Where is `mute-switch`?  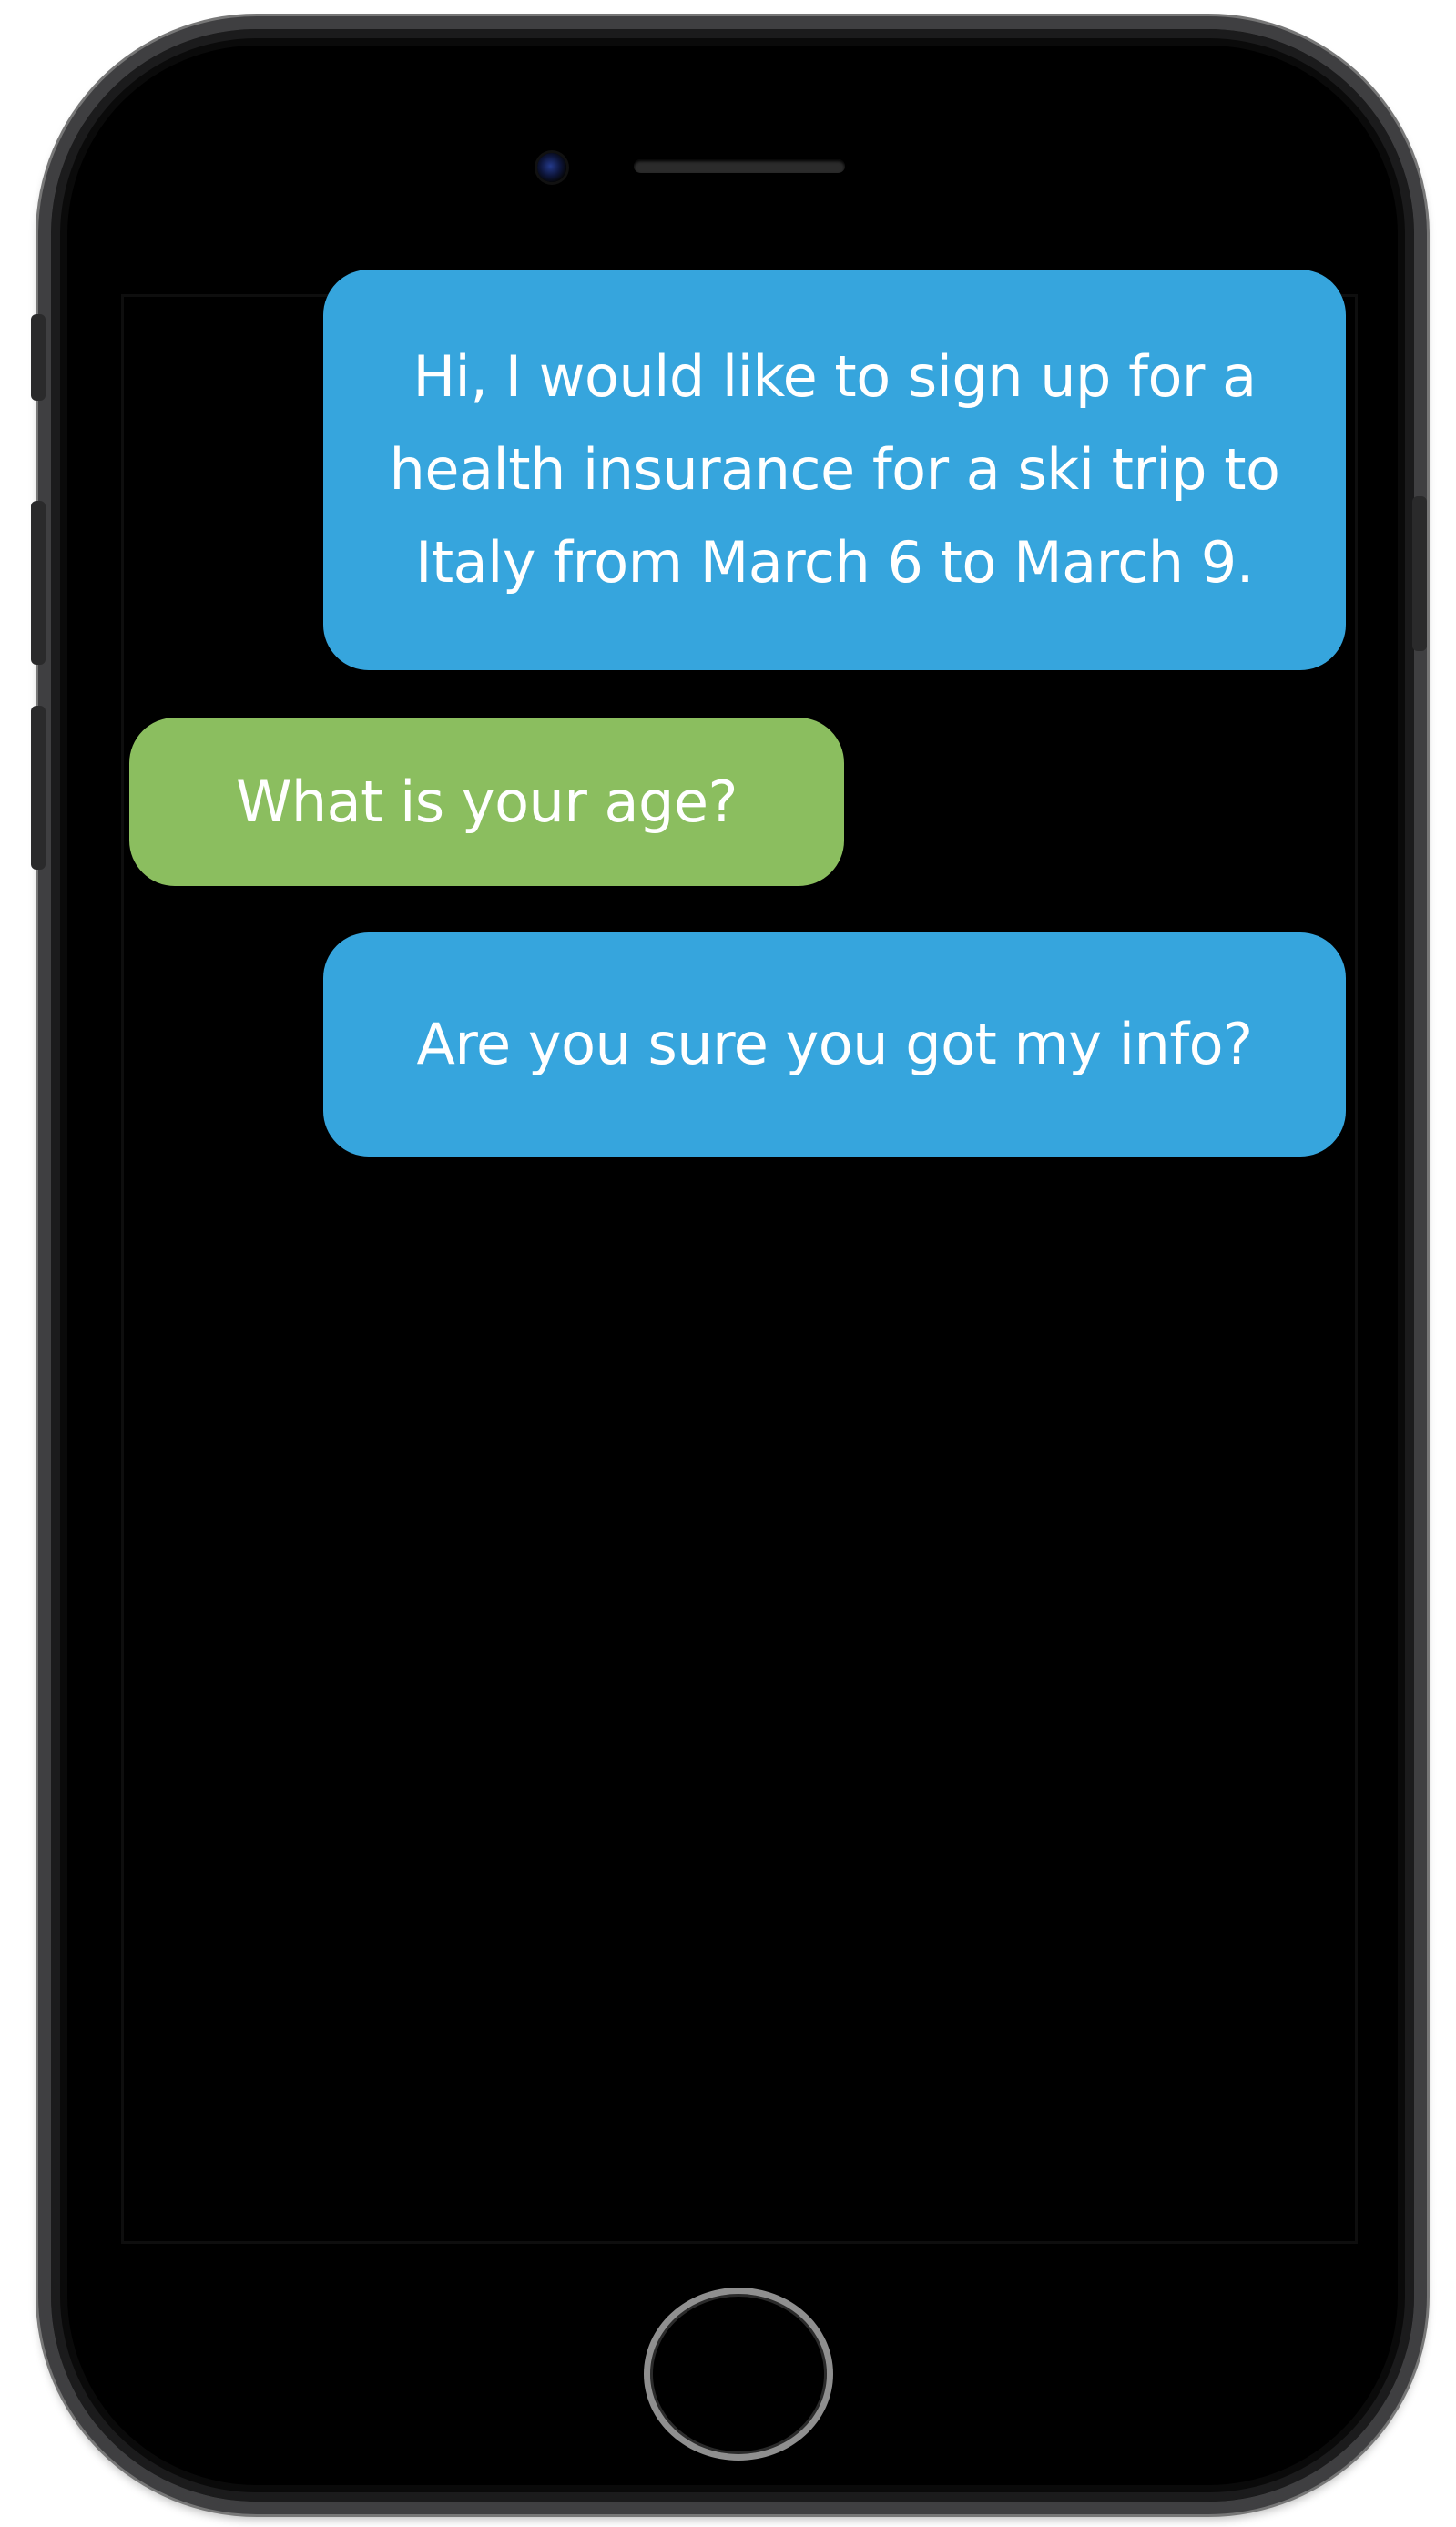
mute-switch is located at coordinates (39, 357).